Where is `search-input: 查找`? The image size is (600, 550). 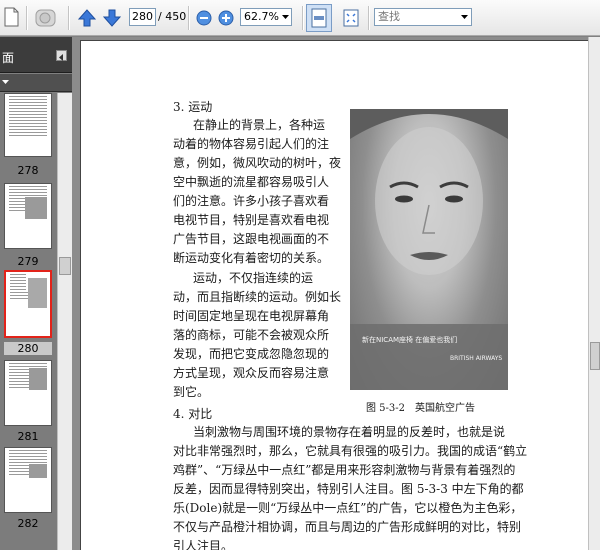 search-input: 查找 is located at coordinates (423, 17).